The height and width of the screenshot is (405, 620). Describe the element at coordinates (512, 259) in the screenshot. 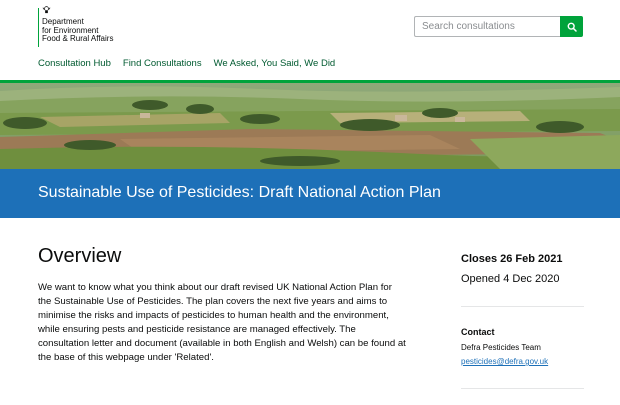

I see `closing-date: Closes 26 Feb 2021` at that location.